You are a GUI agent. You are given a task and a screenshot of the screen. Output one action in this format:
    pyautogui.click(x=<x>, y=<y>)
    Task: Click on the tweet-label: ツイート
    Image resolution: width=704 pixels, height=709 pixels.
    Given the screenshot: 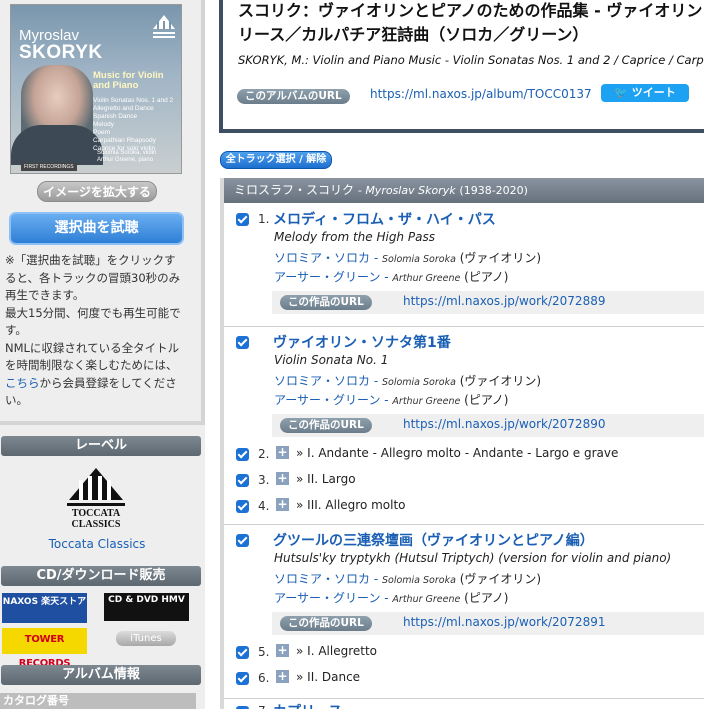 What is the action you would take?
    pyautogui.click(x=653, y=92)
    